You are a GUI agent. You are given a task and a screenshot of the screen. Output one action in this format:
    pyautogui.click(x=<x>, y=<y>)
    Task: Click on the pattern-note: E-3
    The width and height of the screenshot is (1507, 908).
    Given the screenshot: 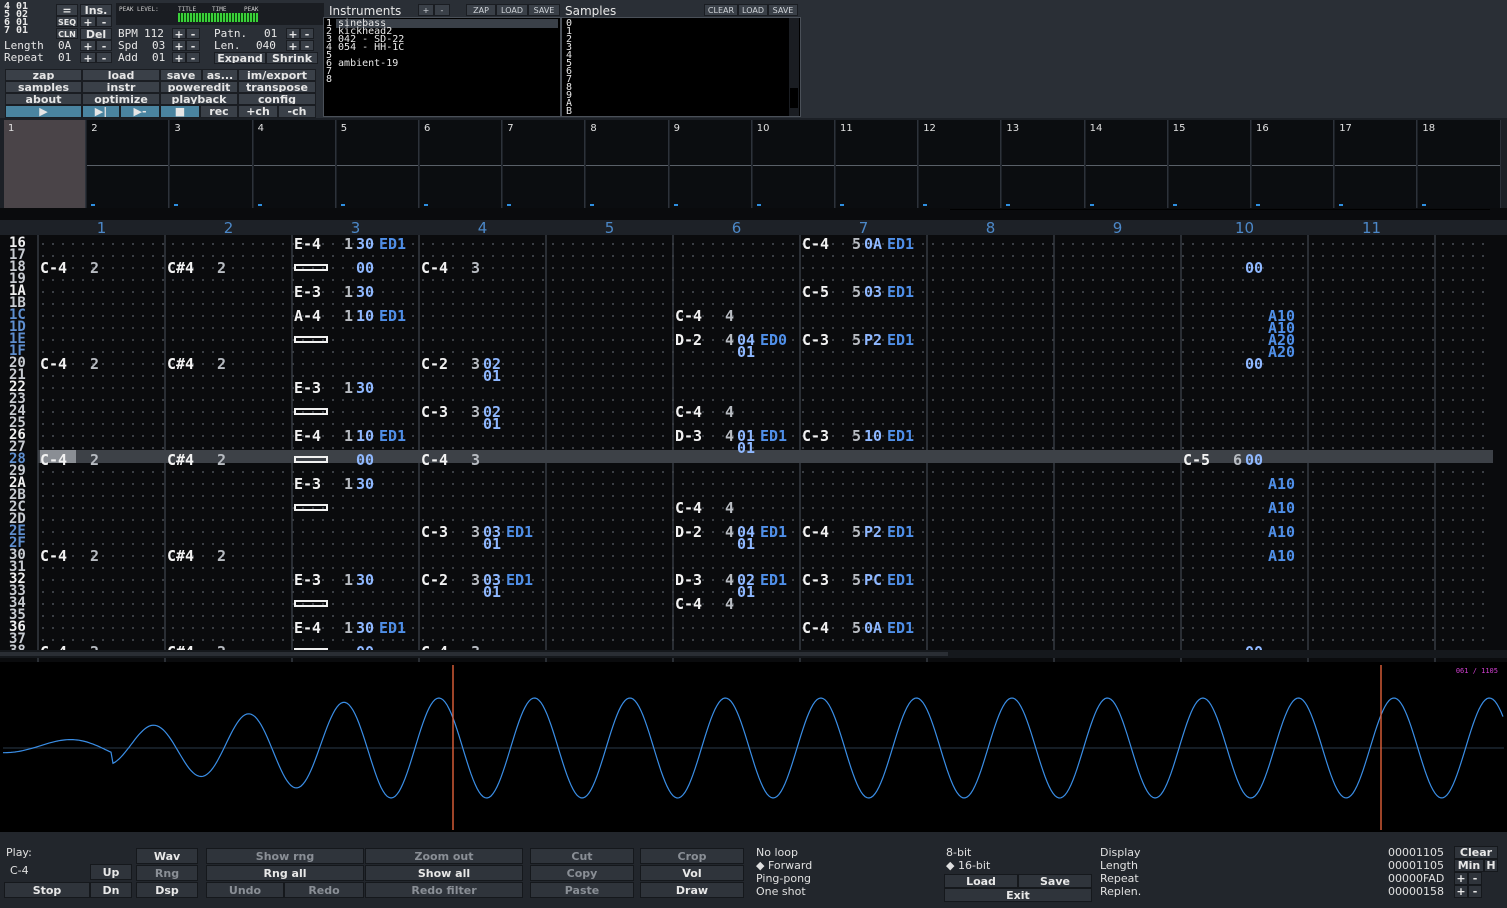 What is the action you would take?
    pyautogui.click(x=307, y=484)
    